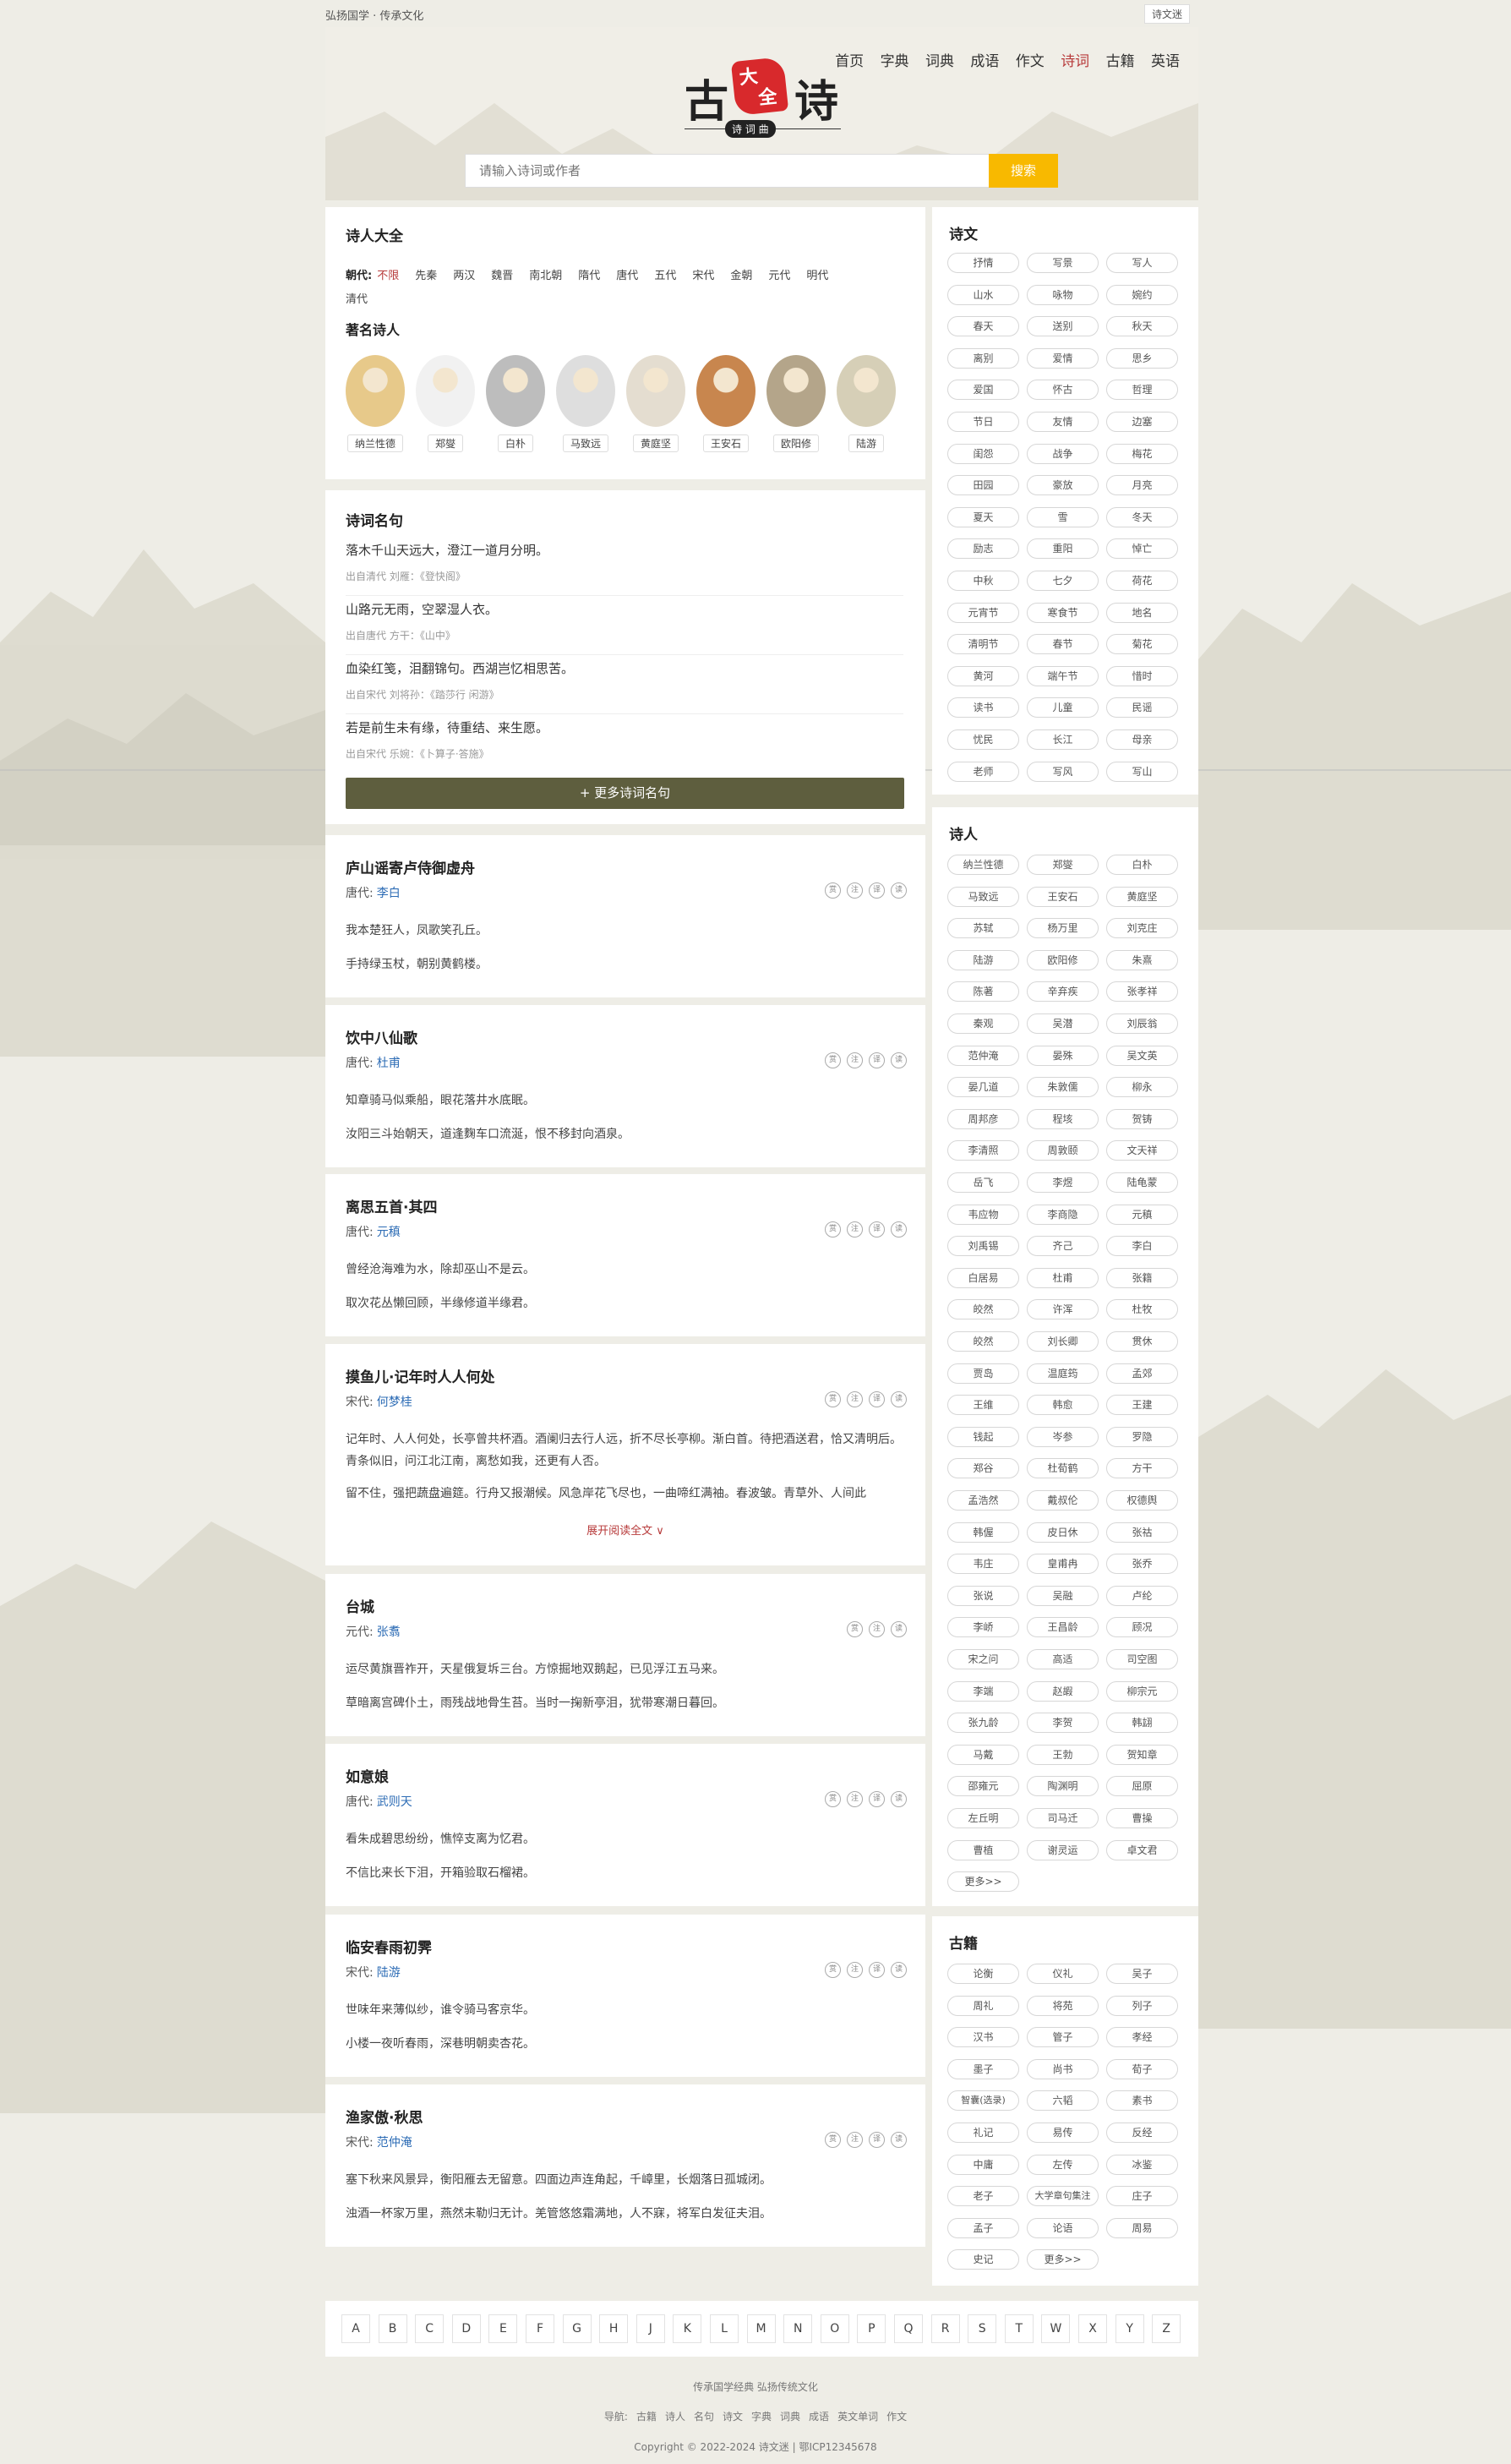  I want to click on sidebar-tag: 励志, so click(983, 549).